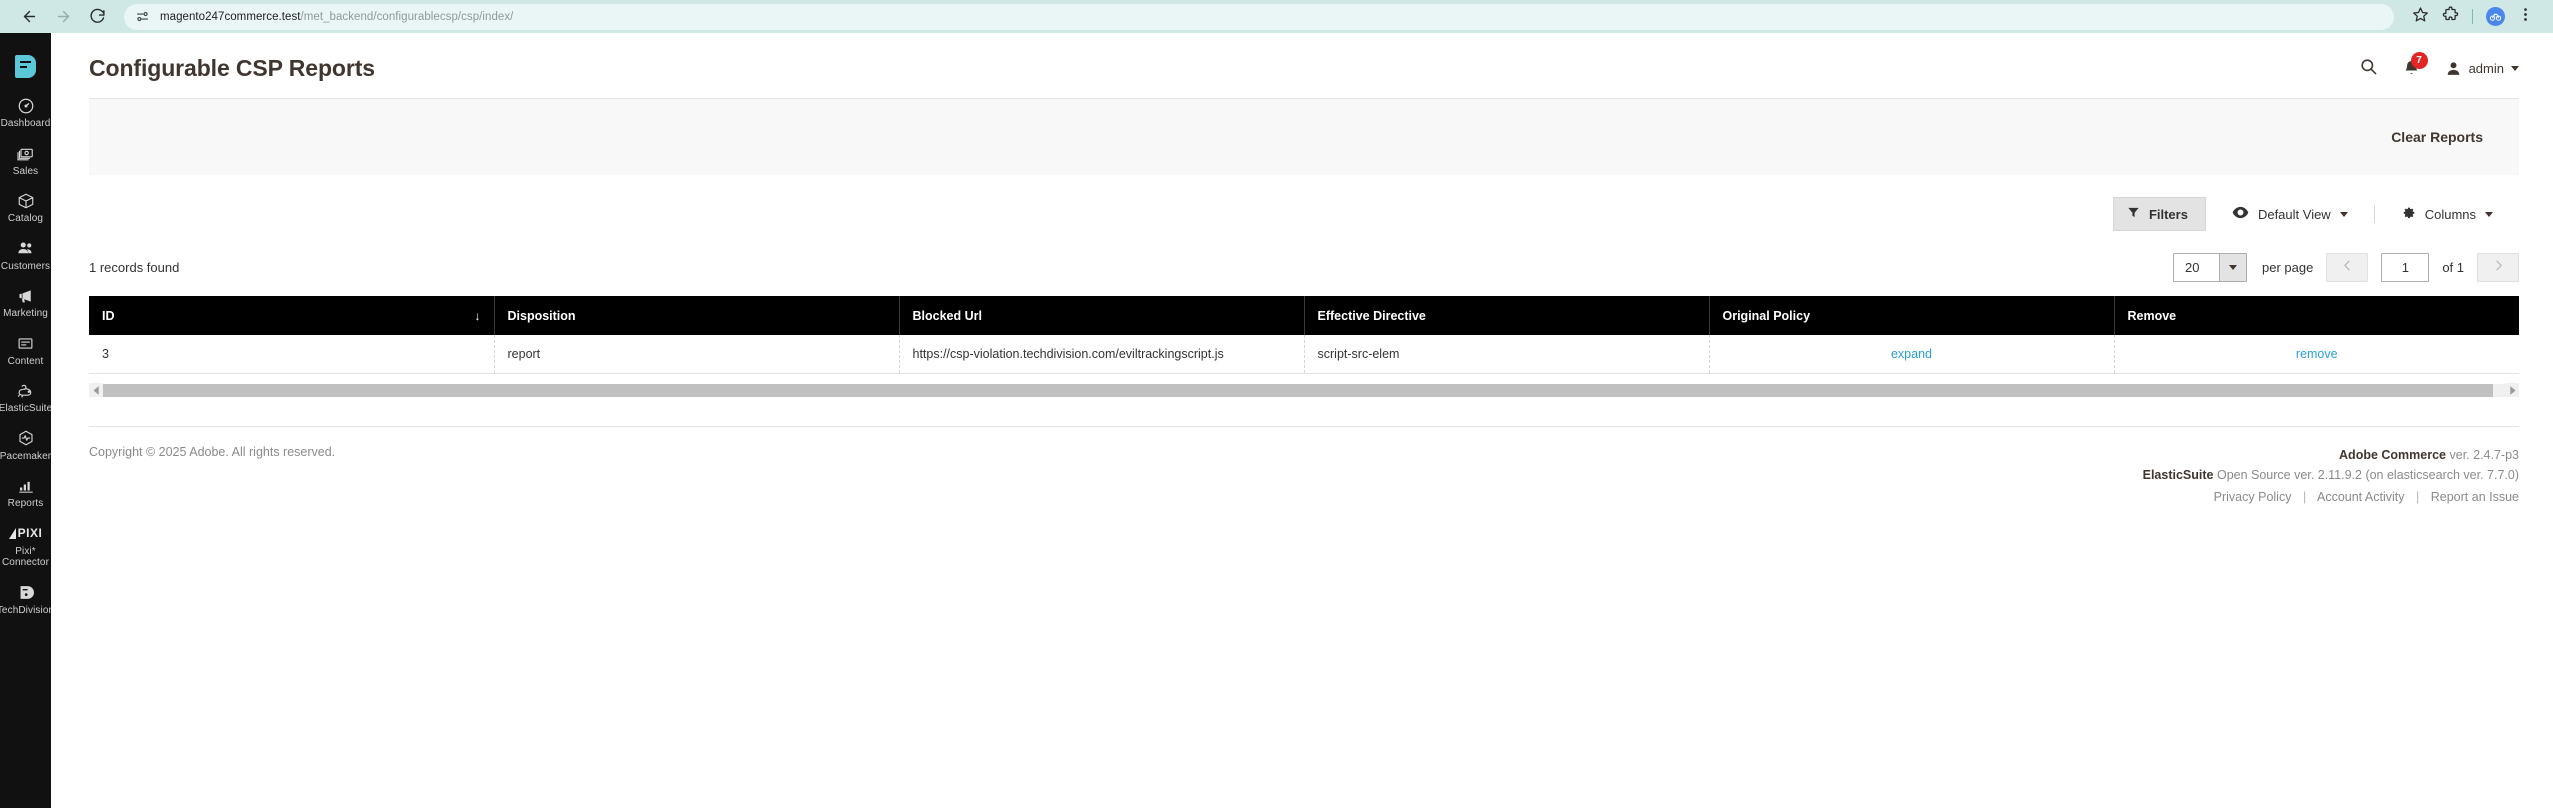 The image size is (2553, 808). What do you see at coordinates (1304, 203) in the screenshot?
I see `grid-toolbar: Filters Default View Columns` at bounding box center [1304, 203].